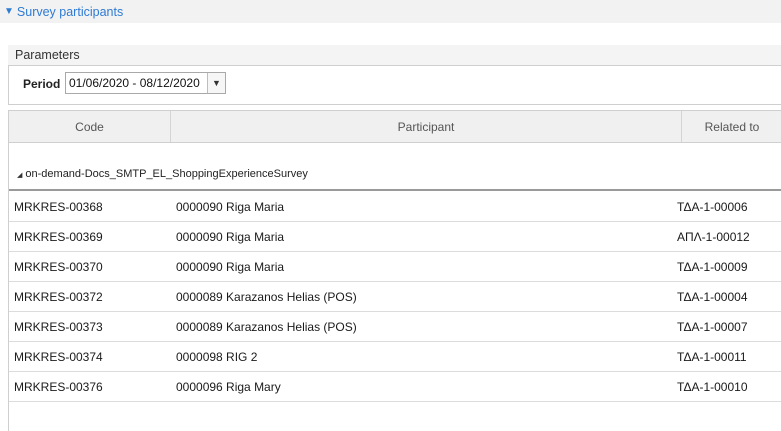 This screenshot has height=431, width=781. What do you see at coordinates (58, 297) in the screenshot?
I see `cell-code: MRKRES-00372` at bounding box center [58, 297].